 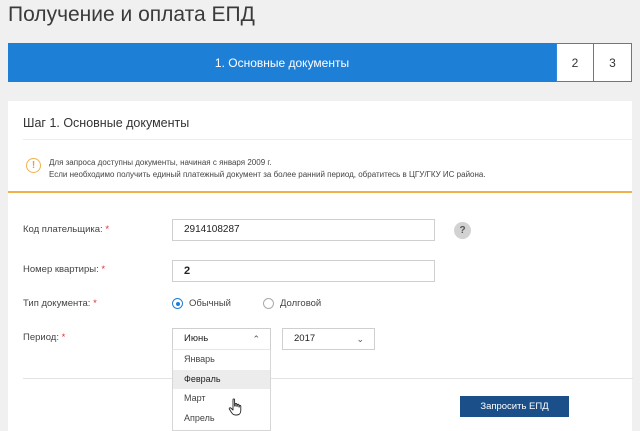 What do you see at coordinates (305, 338) in the screenshot?
I see `year-select-value: 2017` at bounding box center [305, 338].